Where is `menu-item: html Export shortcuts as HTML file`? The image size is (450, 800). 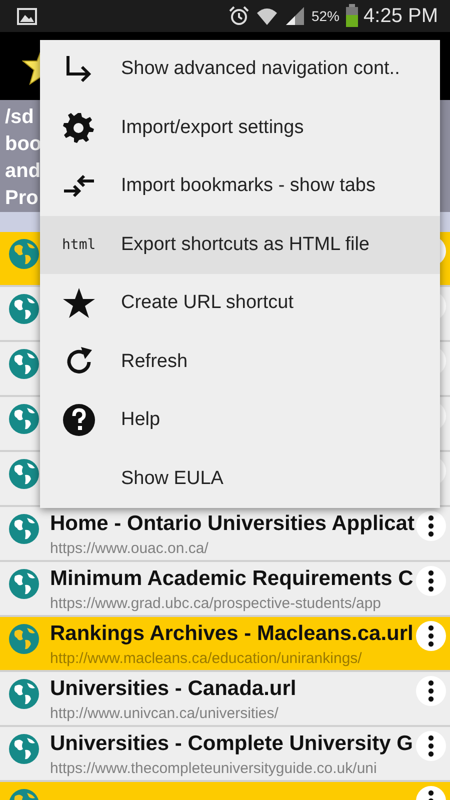
menu-item: html Export shortcuts as HTML file is located at coordinates (240, 245).